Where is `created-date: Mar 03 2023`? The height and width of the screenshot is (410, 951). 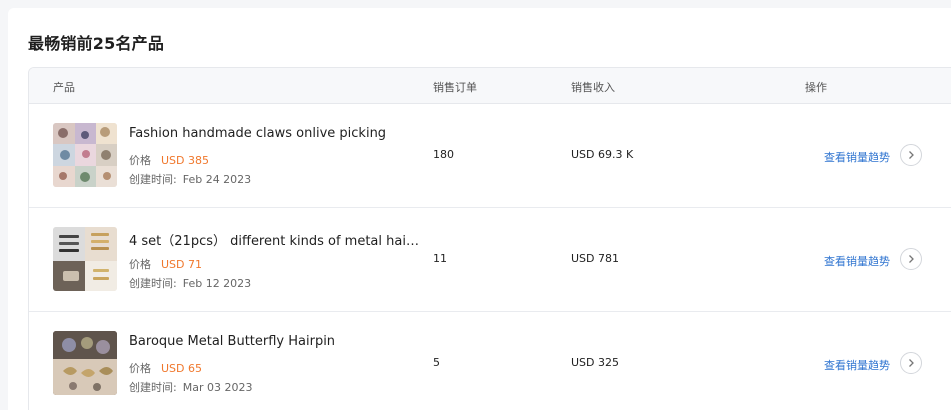
created-date: Mar 03 2023 is located at coordinates (217, 387).